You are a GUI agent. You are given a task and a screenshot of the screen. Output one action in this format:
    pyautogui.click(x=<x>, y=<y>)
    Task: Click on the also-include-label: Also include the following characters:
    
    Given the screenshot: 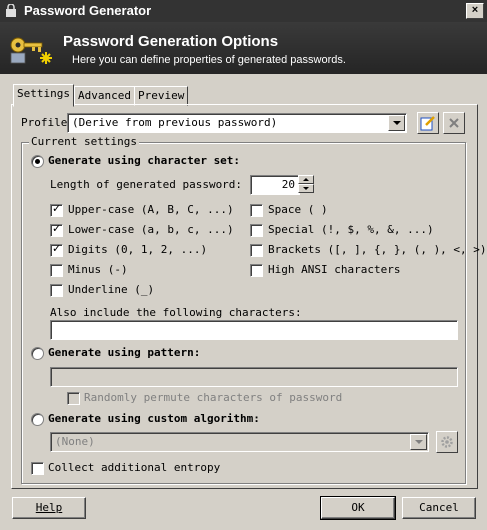 What is the action you would take?
    pyautogui.click(x=176, y=312)
    